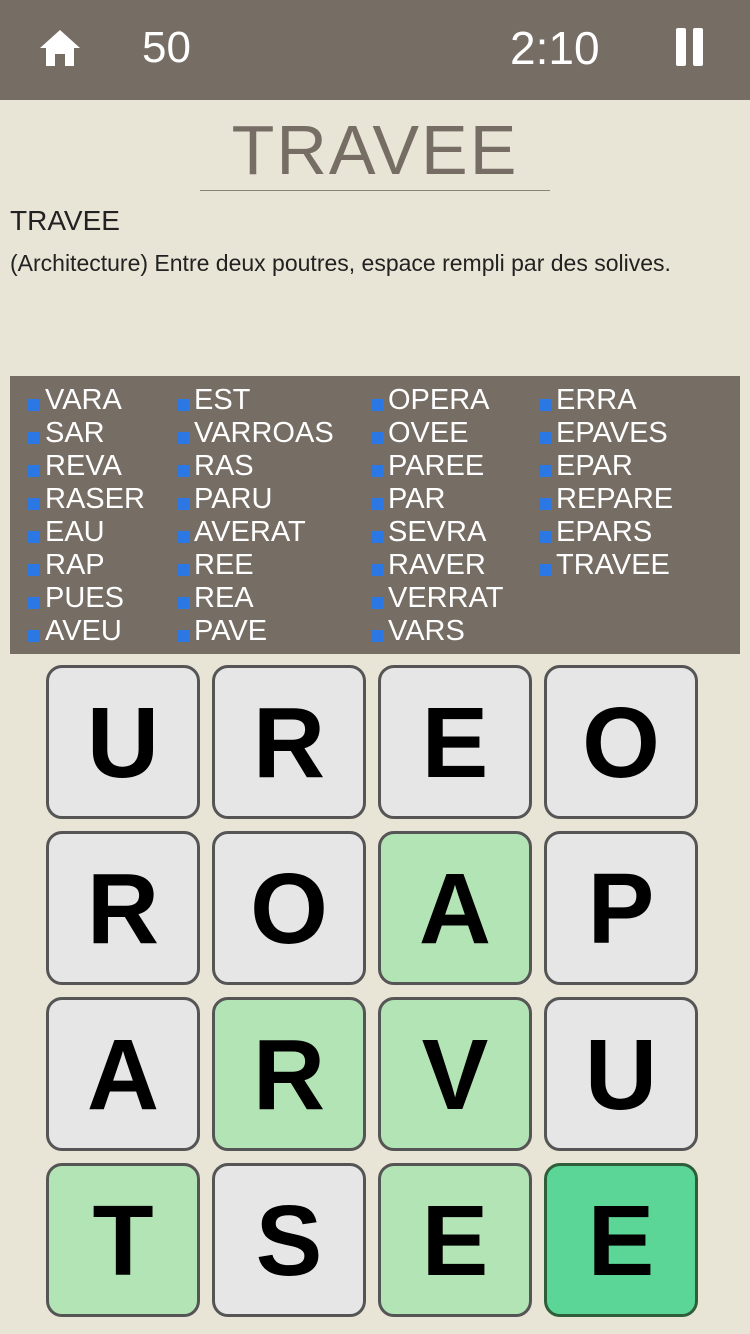 This screenshot has height=1334, width=750. I want to click on found-word-label: SAR, so click(75, 433).